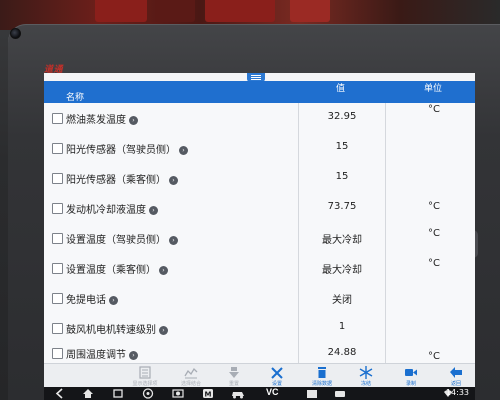 The width and height of the screenshot is (500, 400). I want to click on home-icon, so click(88, 393).